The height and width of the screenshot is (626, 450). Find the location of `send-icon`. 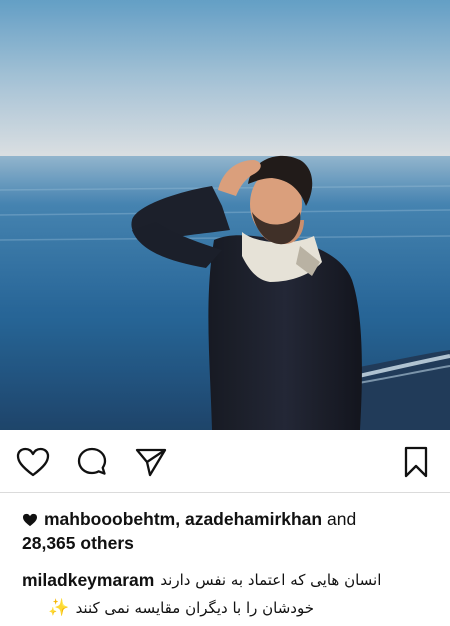

send-icon is located at coordinates (151, 462).